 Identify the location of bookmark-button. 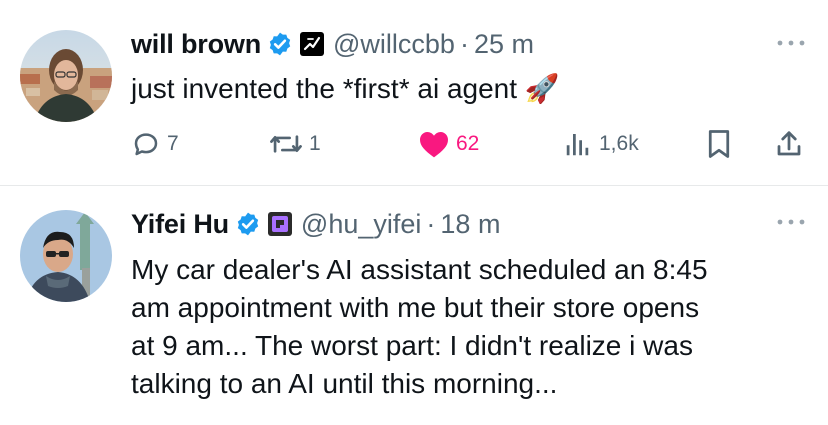
(719, 144).